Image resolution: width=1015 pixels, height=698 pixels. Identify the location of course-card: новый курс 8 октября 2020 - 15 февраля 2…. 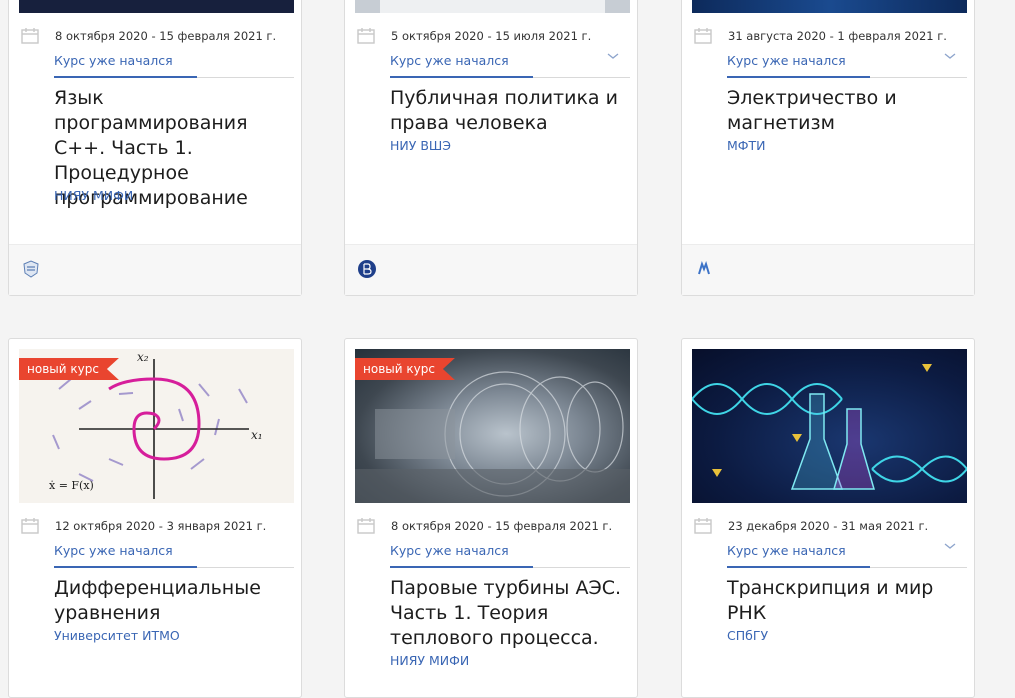
(491, 518).